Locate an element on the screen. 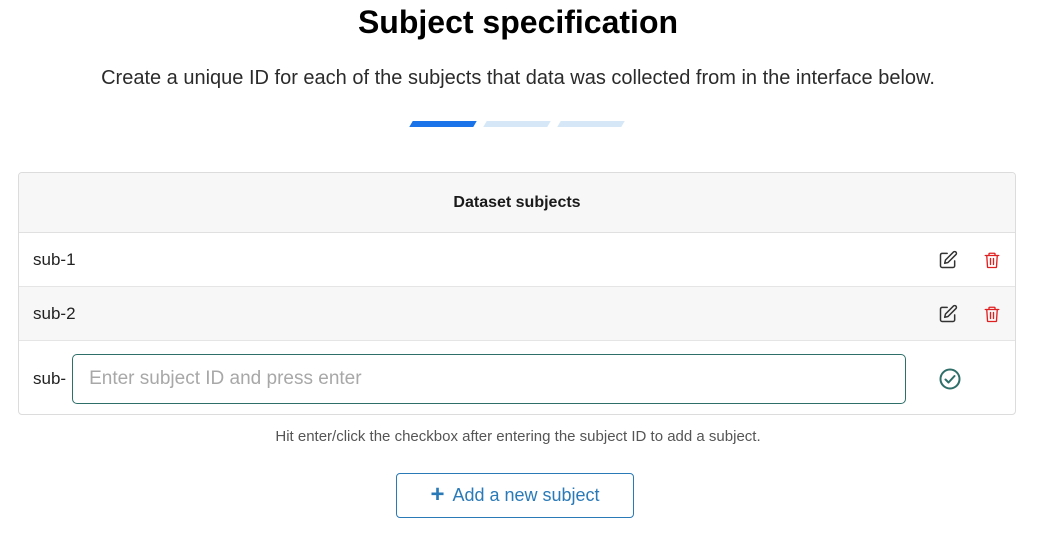 The image size is (1049, 537). subject-label: sub-2 is located at coordinates (54, 313).